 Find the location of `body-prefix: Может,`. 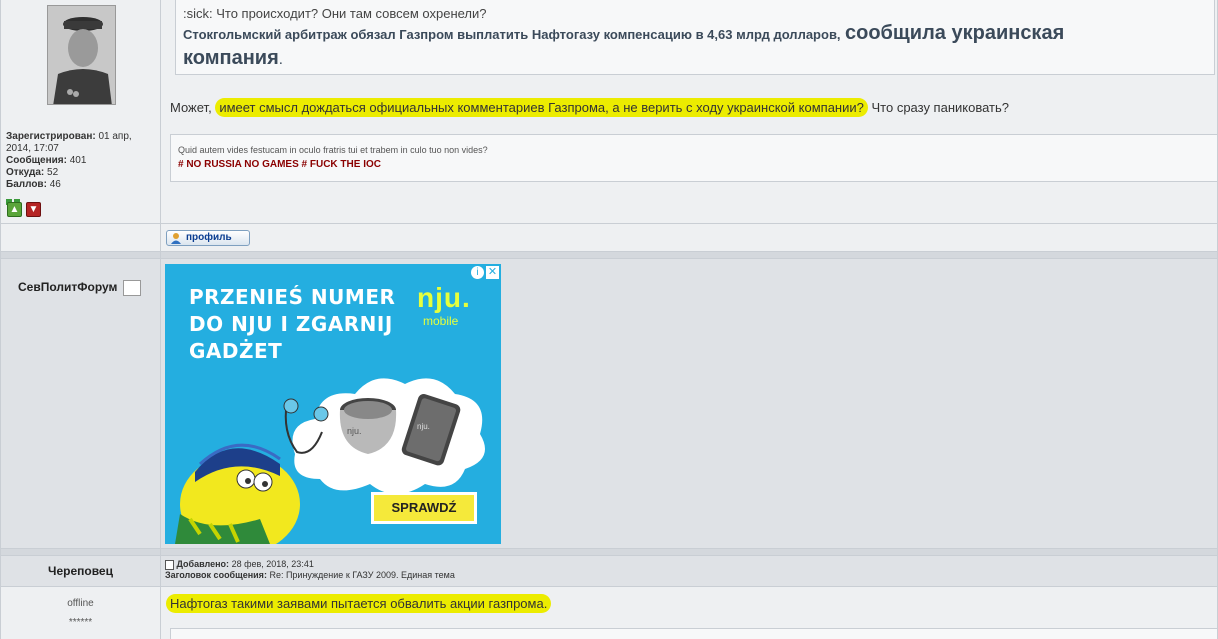

body-prefix: Может, is located at coordinates (191, 107).